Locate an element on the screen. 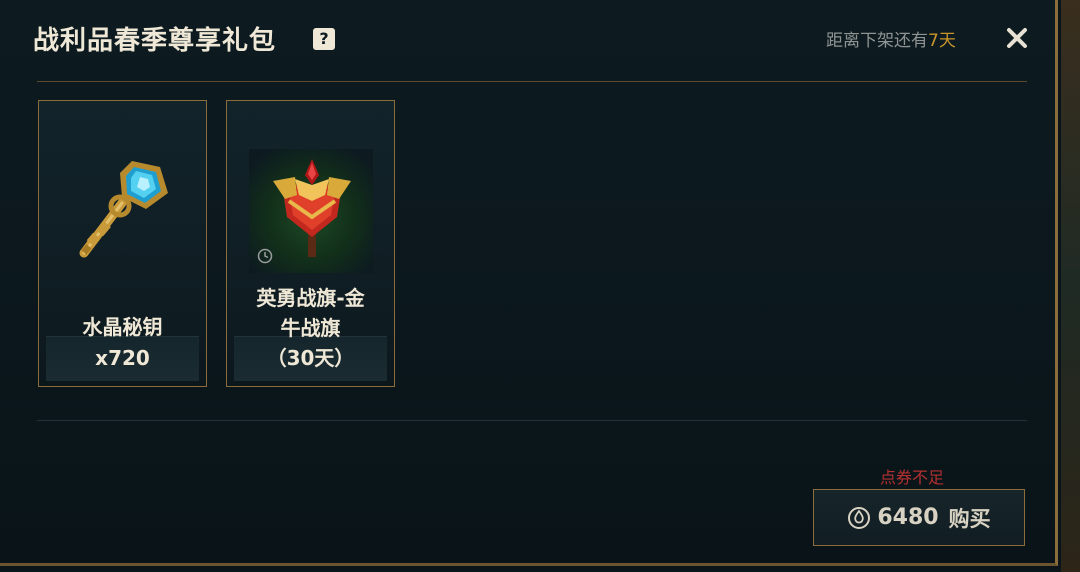 The image size is (1080, 572). crystal-key-icon is located at coordinates (123, 209).